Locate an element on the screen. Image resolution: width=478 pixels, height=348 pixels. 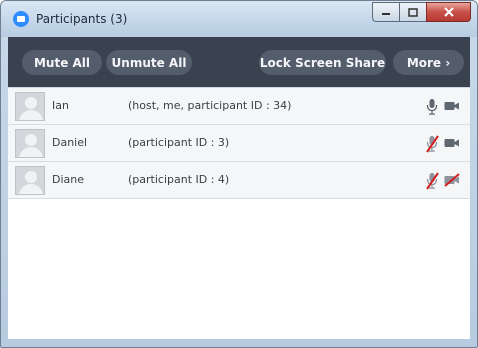
participant-row: Ian (host, me, participant ID : 34) is located at coordinates (239, 106).